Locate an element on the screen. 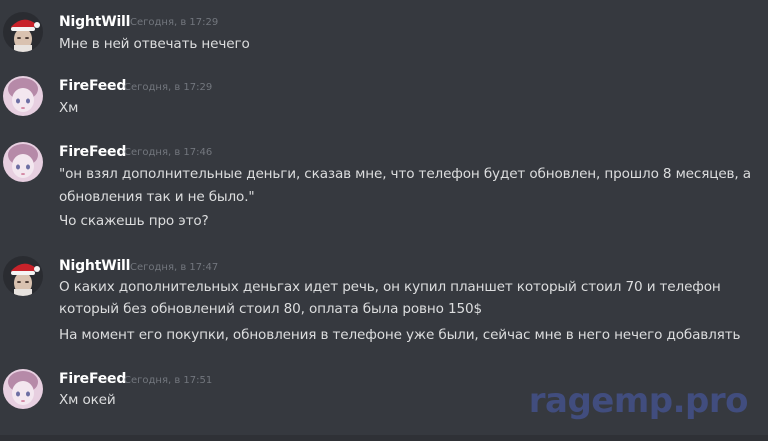 Image resolution: width=768 pixels, height=441 pixels. timestamp: Сегодня, в 17:51 is located at coordinates (168, 380).